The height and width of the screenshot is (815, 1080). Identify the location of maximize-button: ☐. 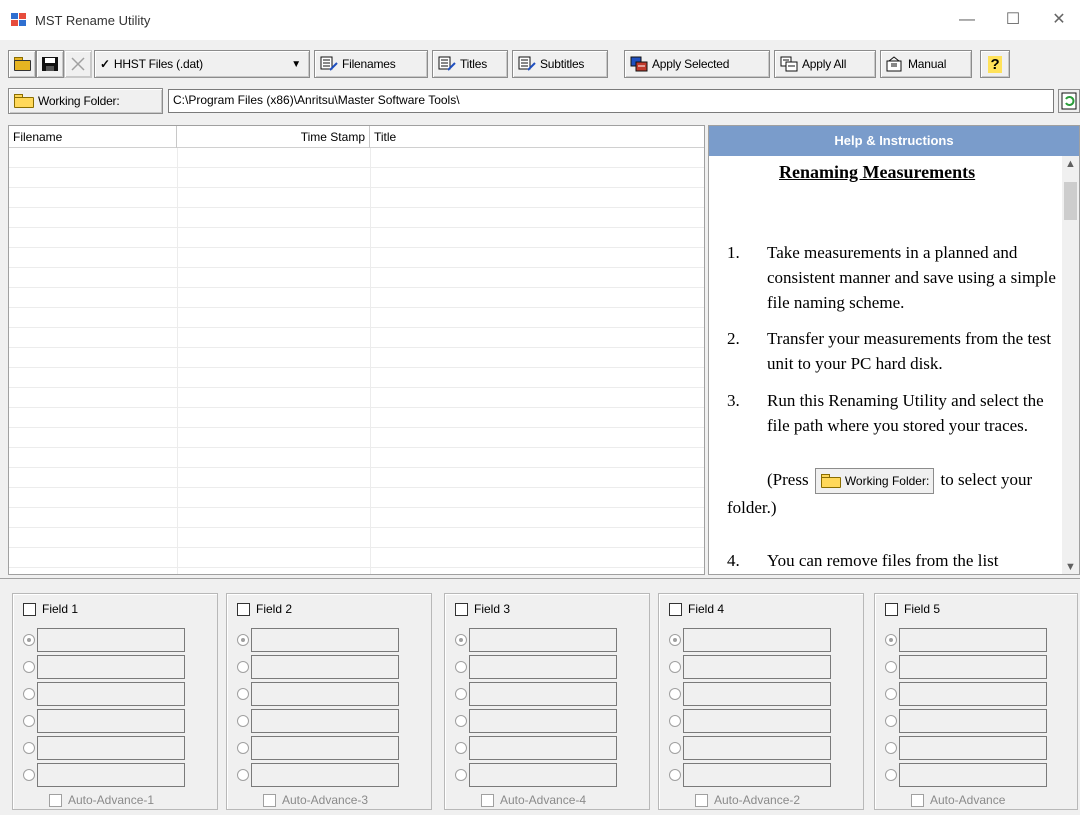
(1013, 20).